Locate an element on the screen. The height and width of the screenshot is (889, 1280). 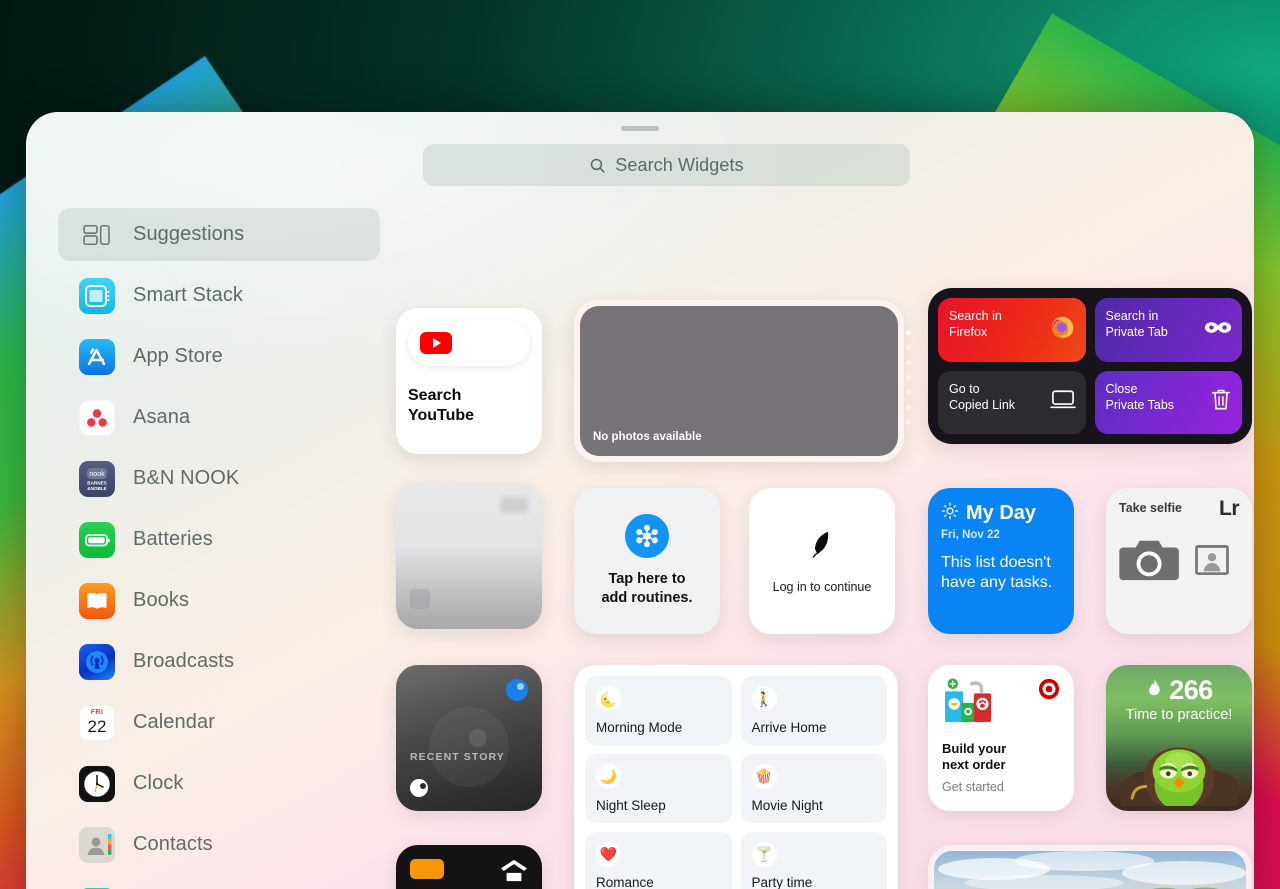
firefox-tile-close-private-tabs: Close Private Tabs is located at coordinates (1168, 402).